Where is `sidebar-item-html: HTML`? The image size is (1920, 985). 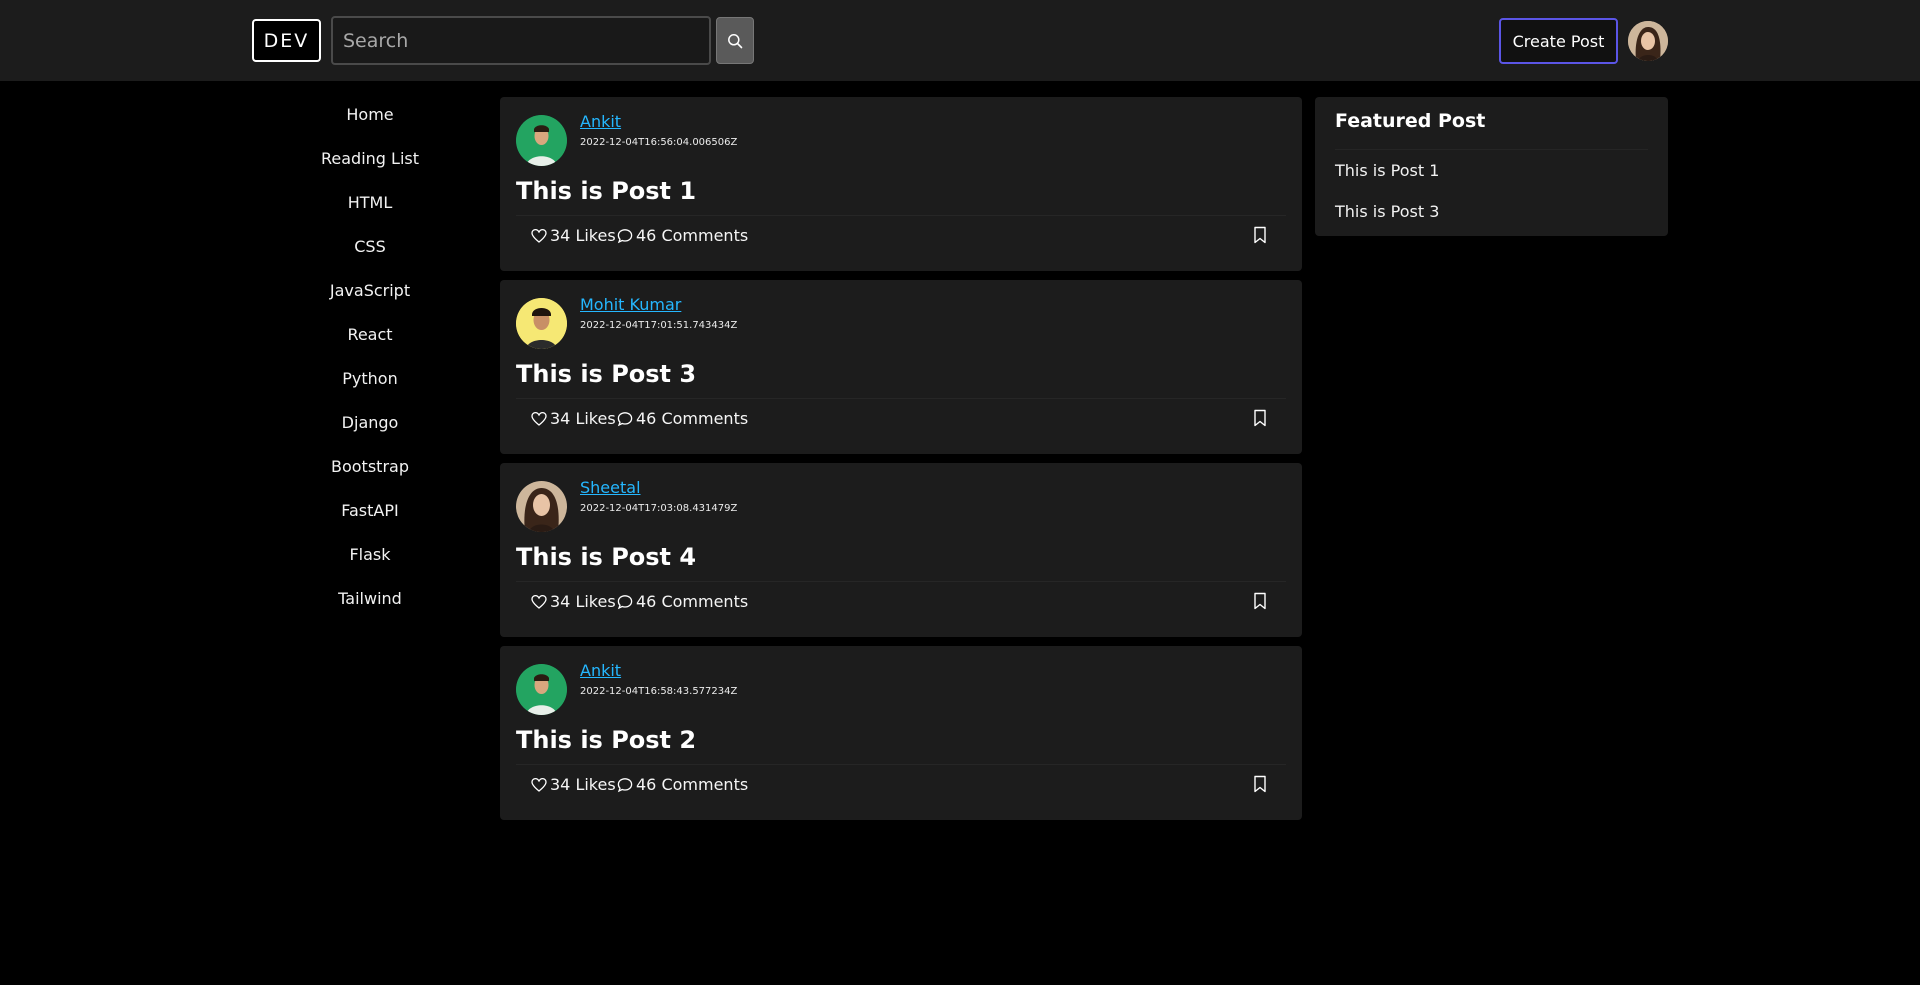
sidebar-item-html: HTML is located at coordinates (370, 206).